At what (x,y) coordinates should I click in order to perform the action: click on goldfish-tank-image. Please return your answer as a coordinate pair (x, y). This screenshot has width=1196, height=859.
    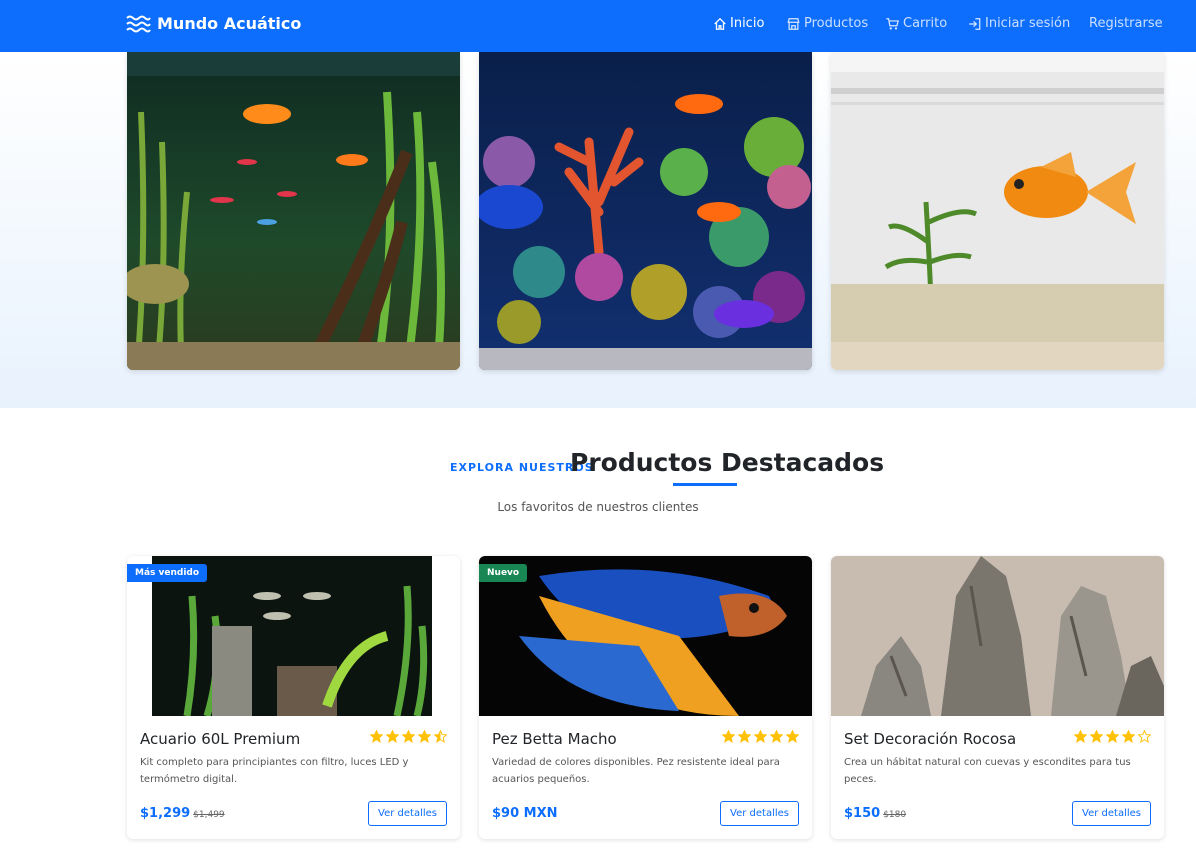
    Looking at the image, I should click on (997, 211).